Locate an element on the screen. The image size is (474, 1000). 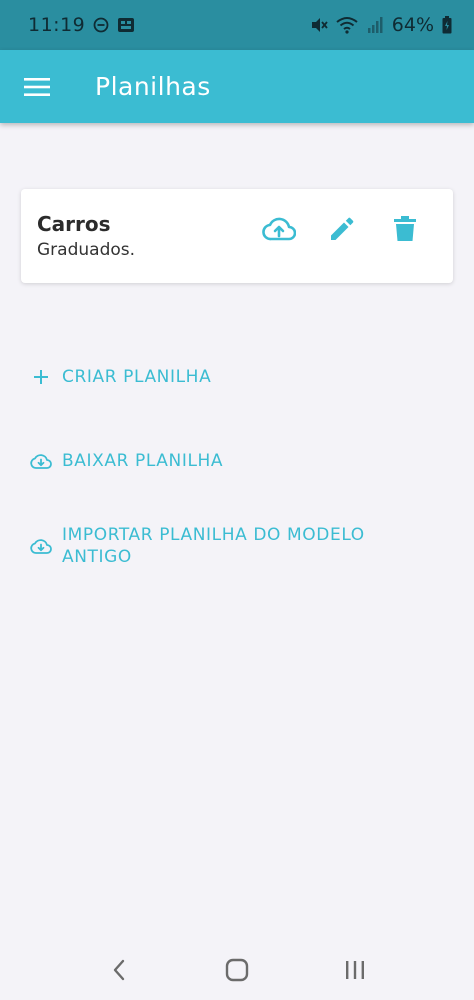
download-spreadsheet-button: BAIXAR PLANILHA is located at coordinates (226, 461).